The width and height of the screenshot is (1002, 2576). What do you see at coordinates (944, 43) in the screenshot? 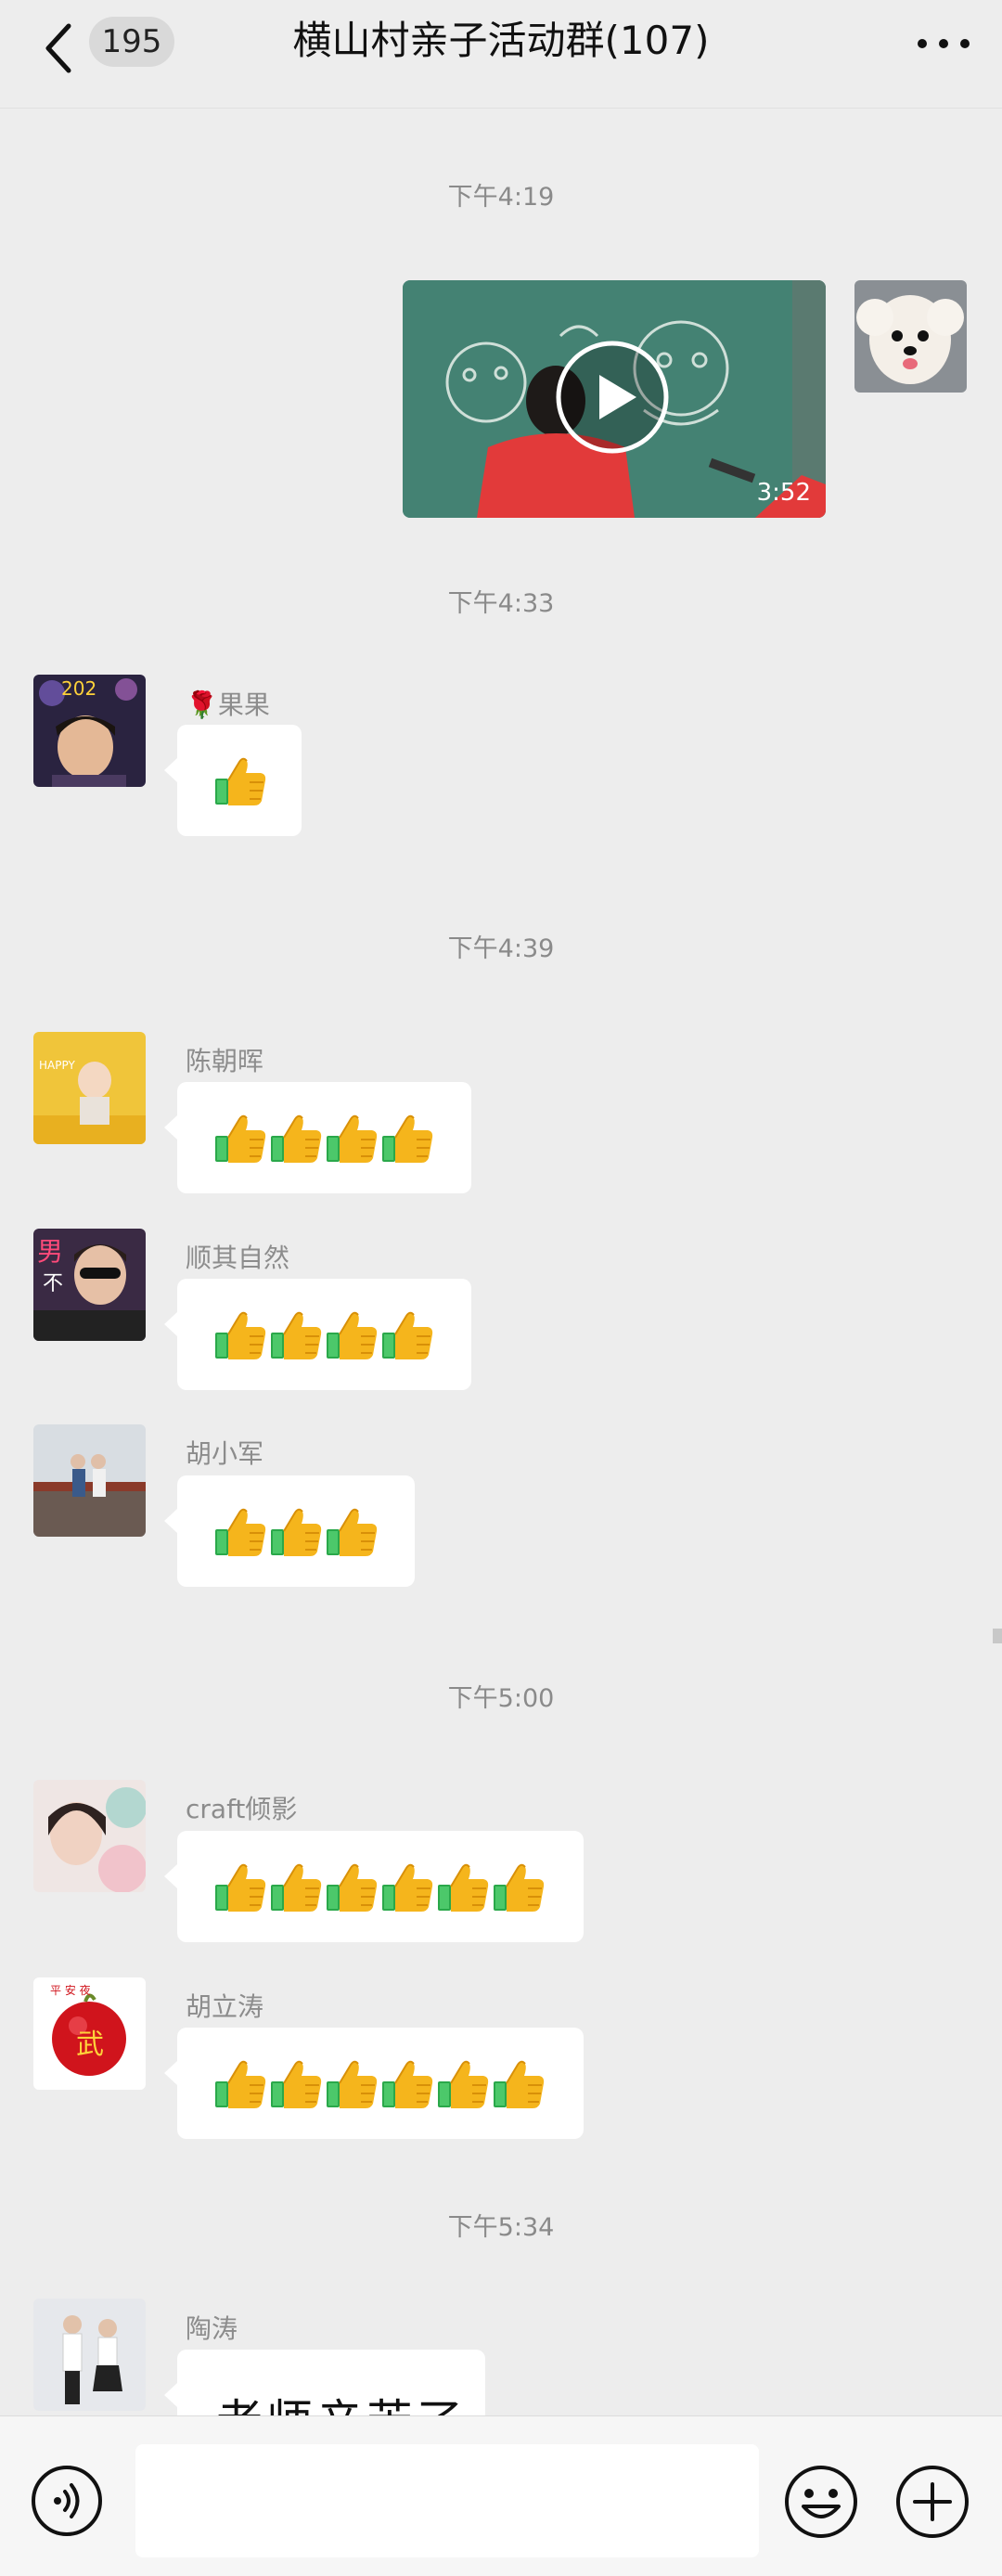
I see `more-dots-icon` at bounding box center [944, 43].